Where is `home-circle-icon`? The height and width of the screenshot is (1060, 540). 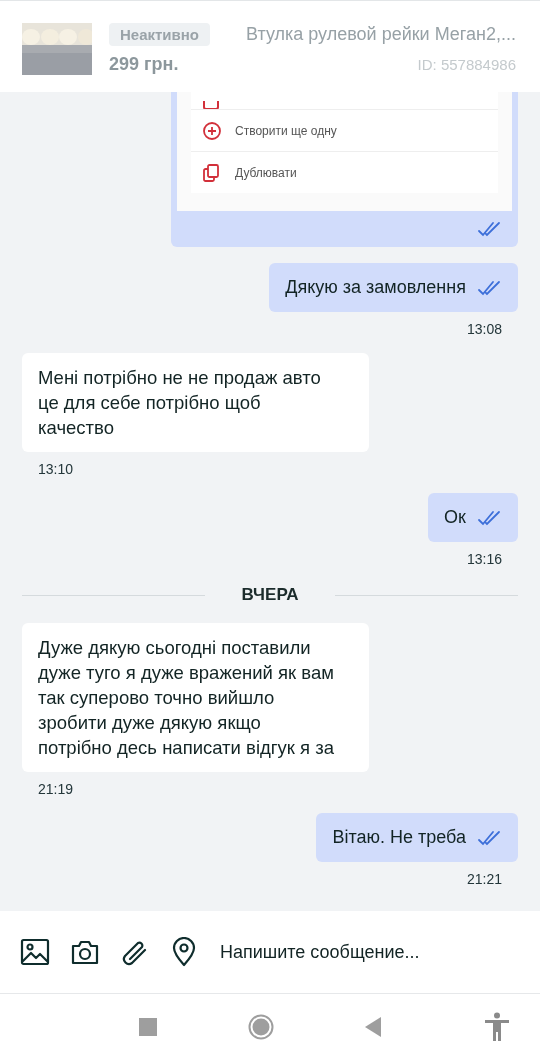
home-circle-icon is located at coordinates (261, 1027).